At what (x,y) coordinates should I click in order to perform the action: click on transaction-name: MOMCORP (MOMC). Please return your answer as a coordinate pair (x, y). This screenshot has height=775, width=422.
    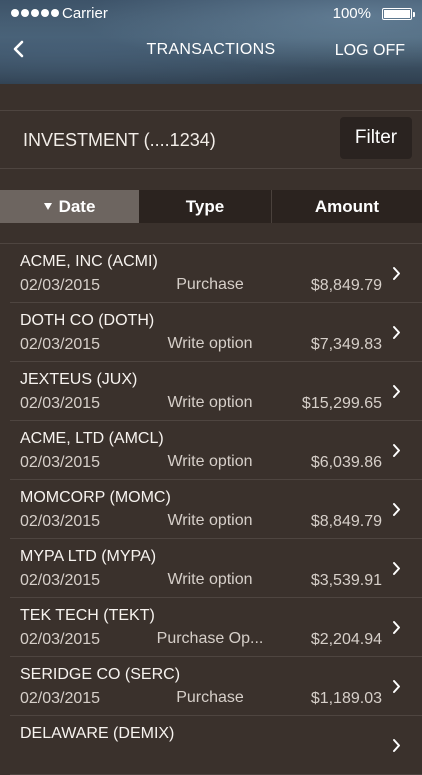
    Looking at the image, I should click on (95, 497).